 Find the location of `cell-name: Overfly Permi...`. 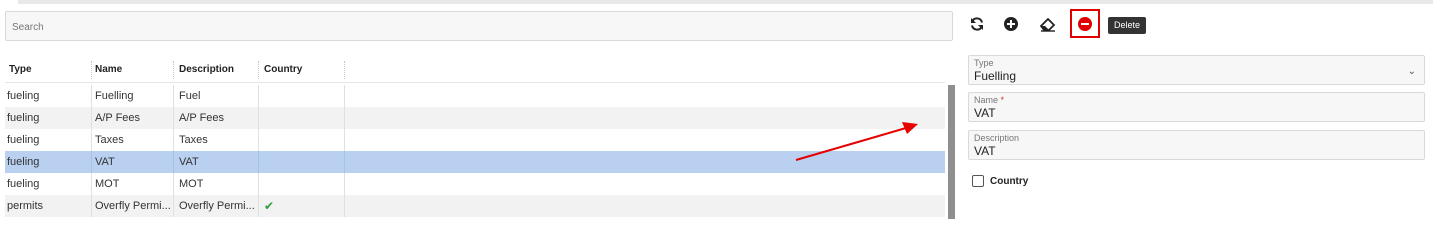

cell-name: Overfly Permi... is located at coordinates (133, 206).